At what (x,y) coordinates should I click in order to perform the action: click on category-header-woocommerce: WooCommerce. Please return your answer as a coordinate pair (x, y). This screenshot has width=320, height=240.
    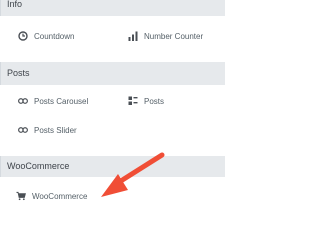
    Looking at the image, I should click on (112, 166).